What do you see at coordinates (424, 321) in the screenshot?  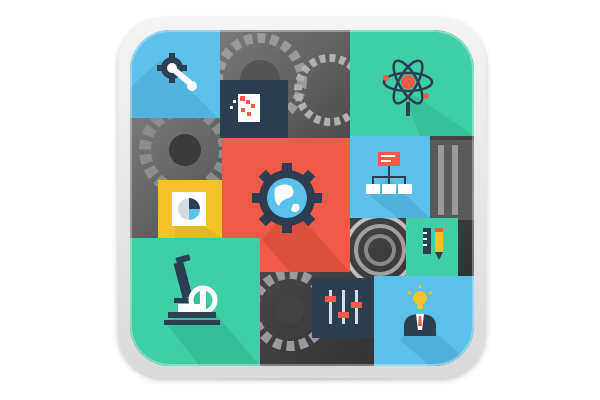 I see `tile-idea-businessman` at bounding box center [424, 321].